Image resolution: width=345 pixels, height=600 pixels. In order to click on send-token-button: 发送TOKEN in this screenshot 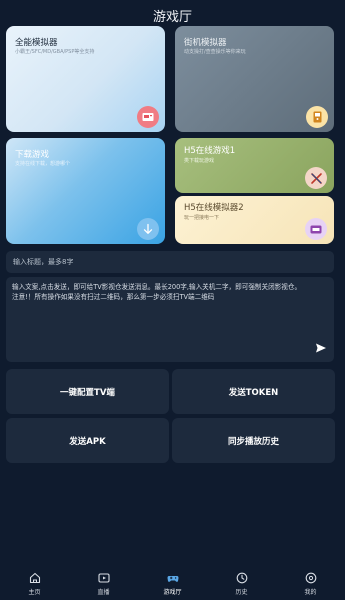, I will do `click(253, 391)`.